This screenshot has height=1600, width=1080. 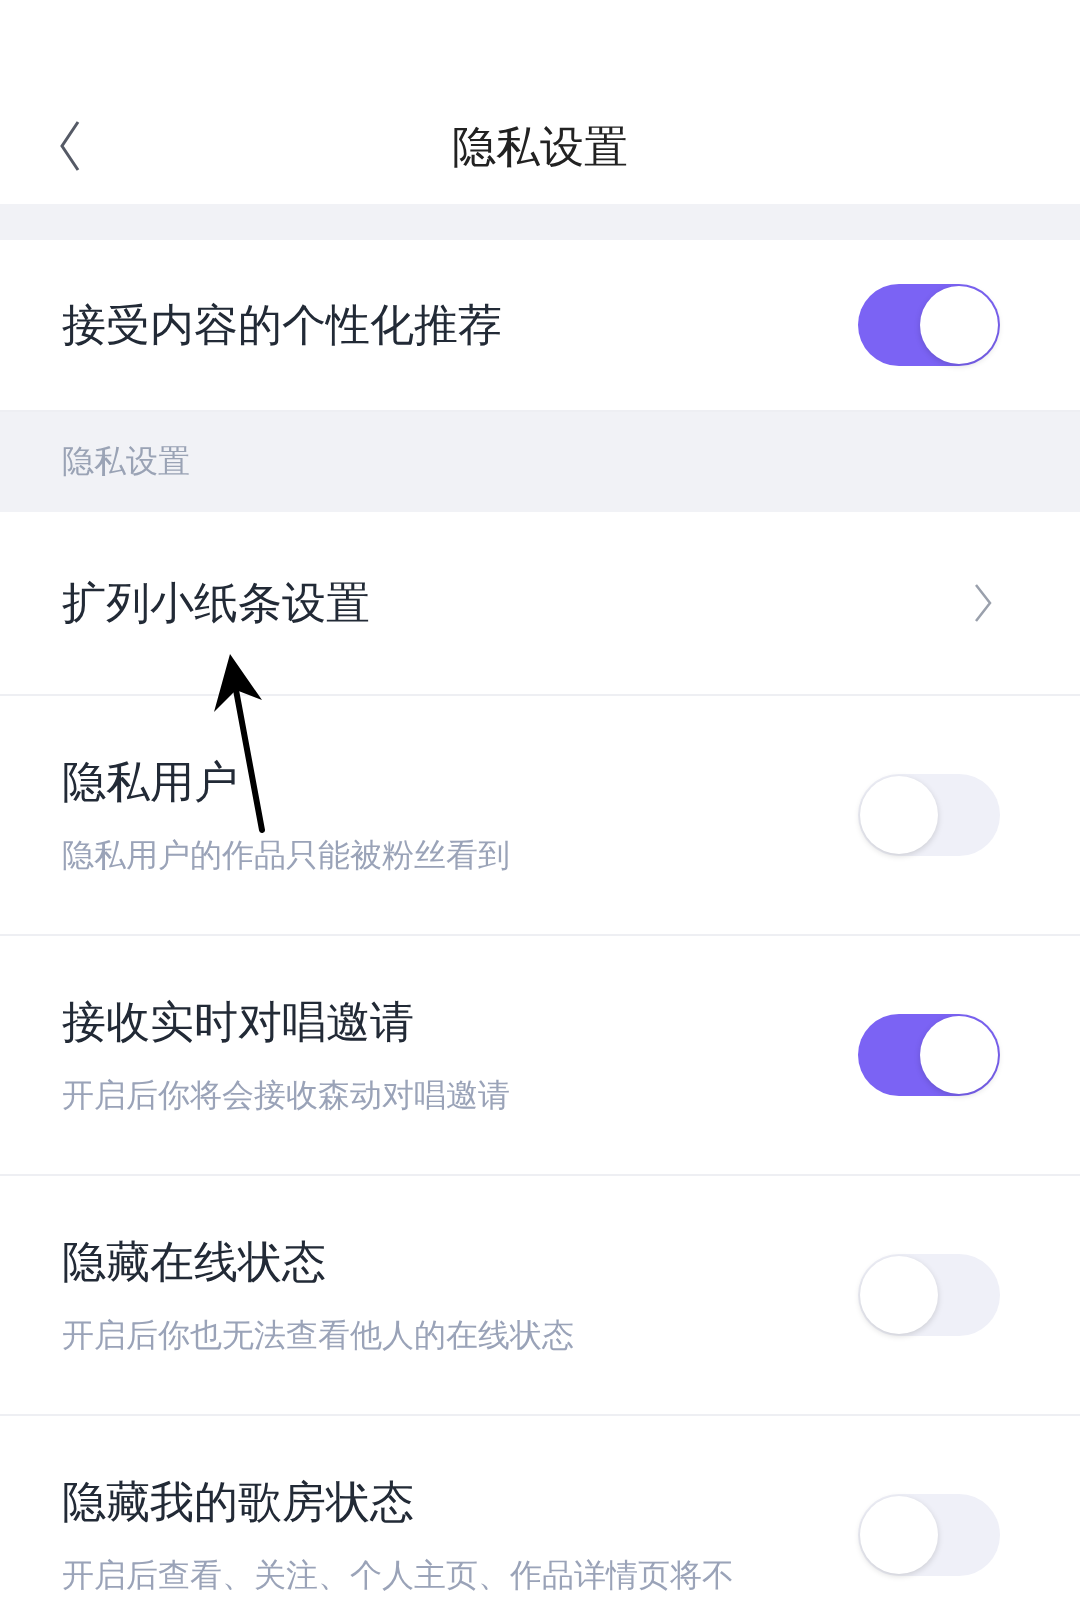 I want to click on page-title: 隐私设置, so click(x=540, y=146).